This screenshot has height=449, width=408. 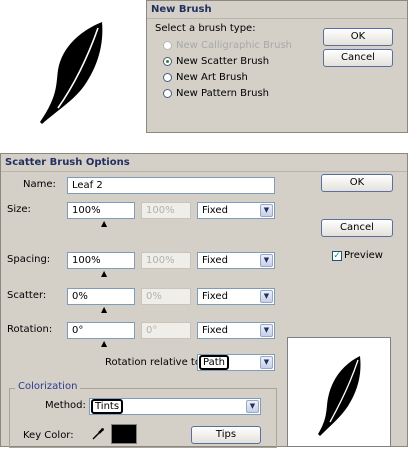 I want to click on preview-label: Preview, so click(x=363, y=255).